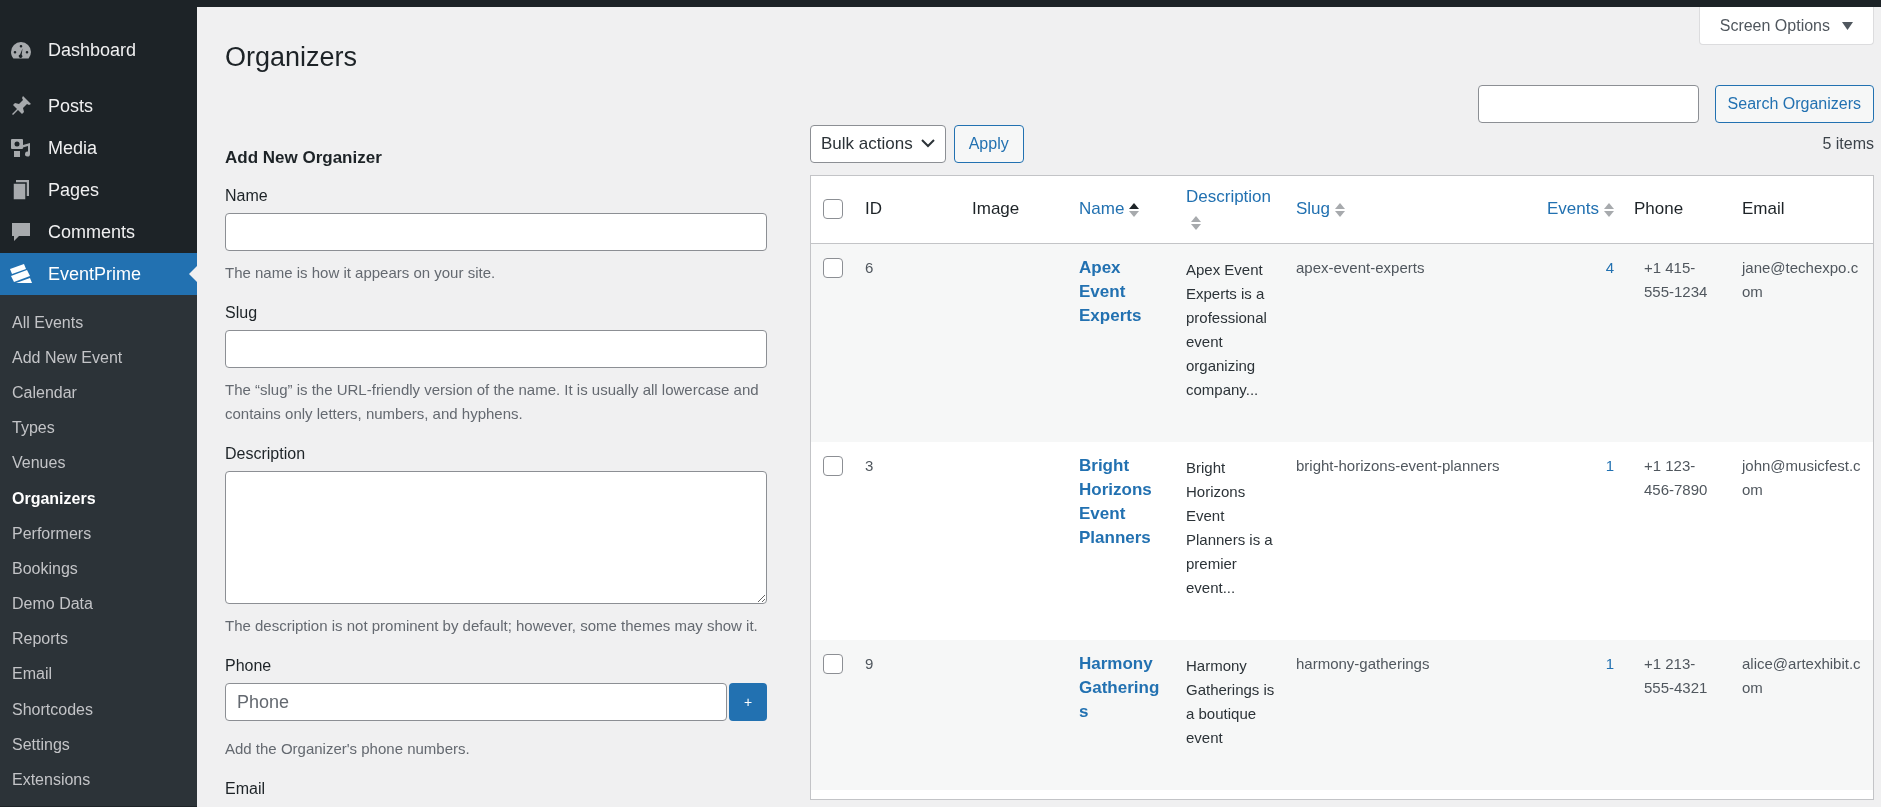 The width and height of the screenshot is (1881, 807). Describe the element at coordinates (1398, 465) in the screenshot. I see `slug-text: bright-horizons-event-planners` at that location.